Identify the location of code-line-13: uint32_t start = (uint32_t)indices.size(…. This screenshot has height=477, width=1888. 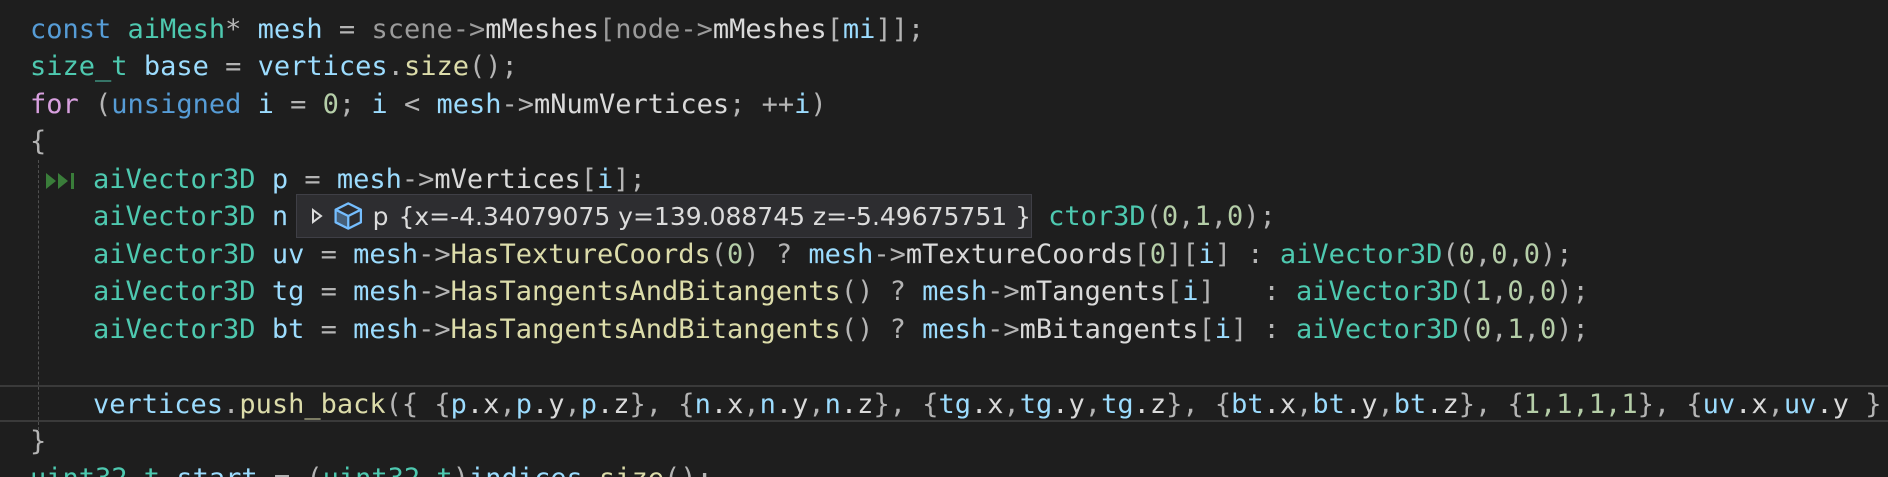
(371, 468).